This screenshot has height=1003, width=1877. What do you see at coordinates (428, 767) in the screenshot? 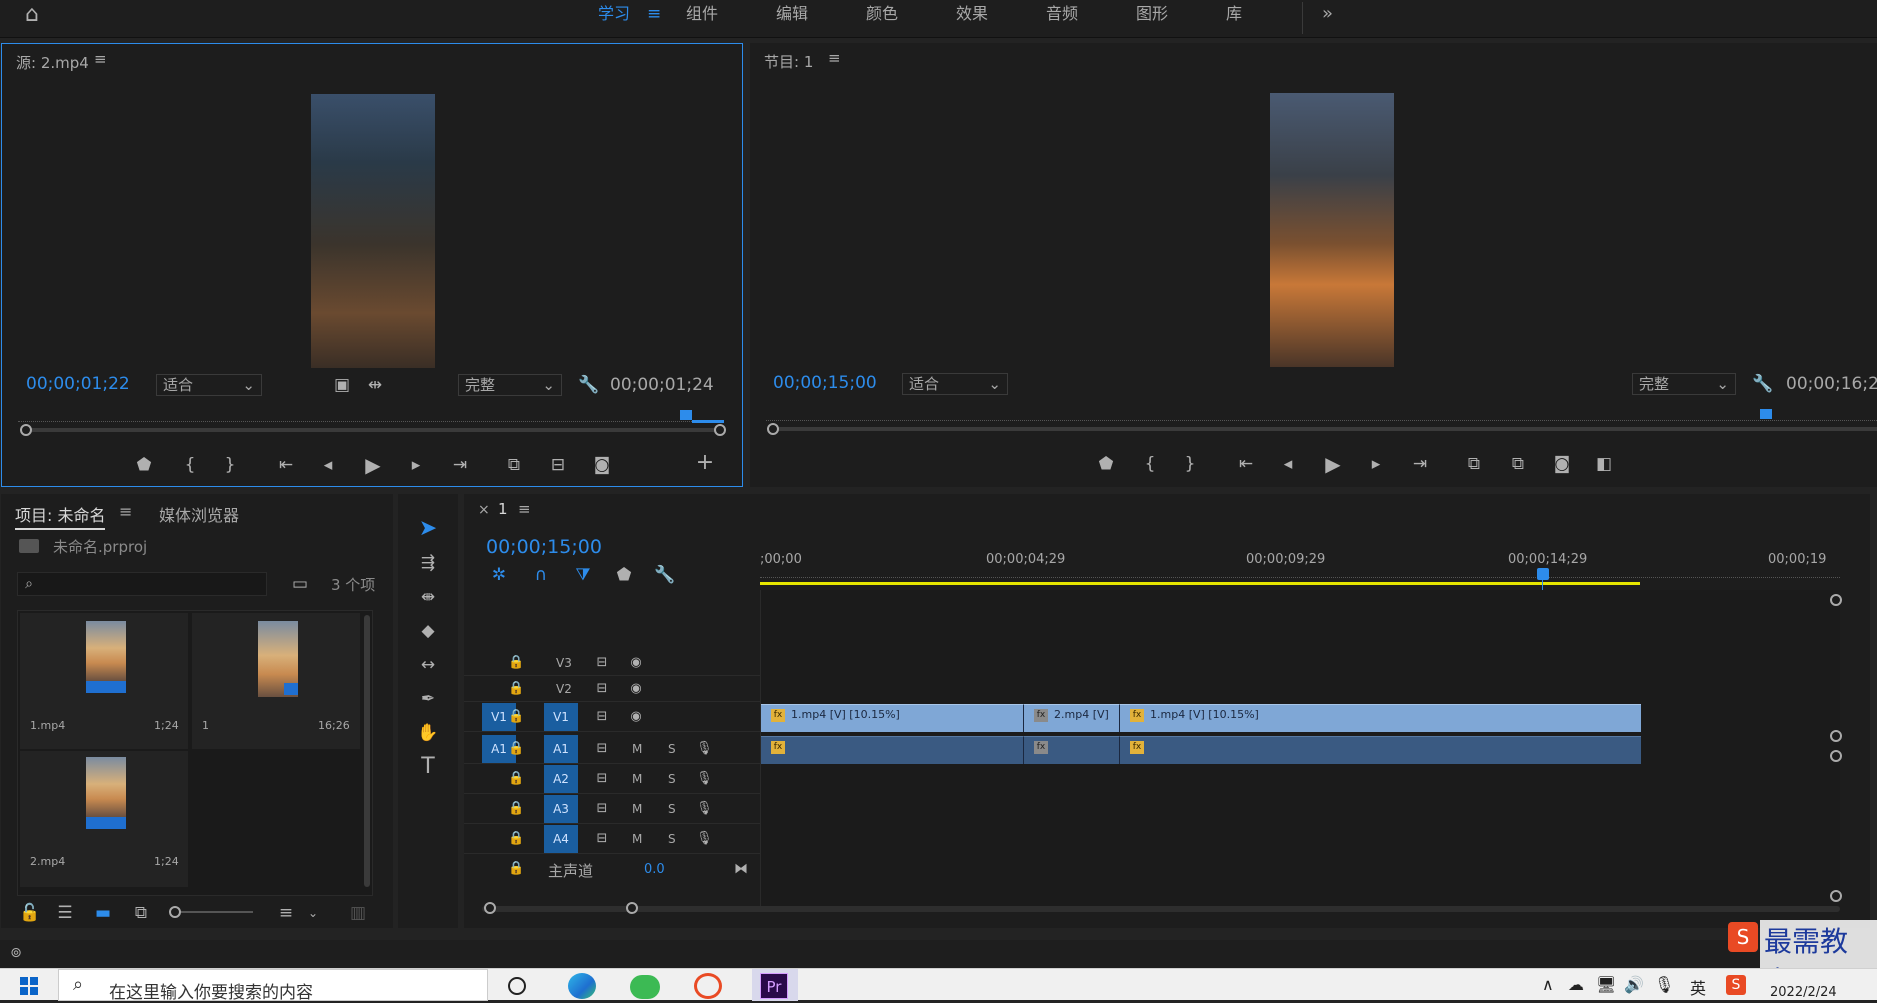
I see `type-tool-icon: T` at bounding box center [428, 767].